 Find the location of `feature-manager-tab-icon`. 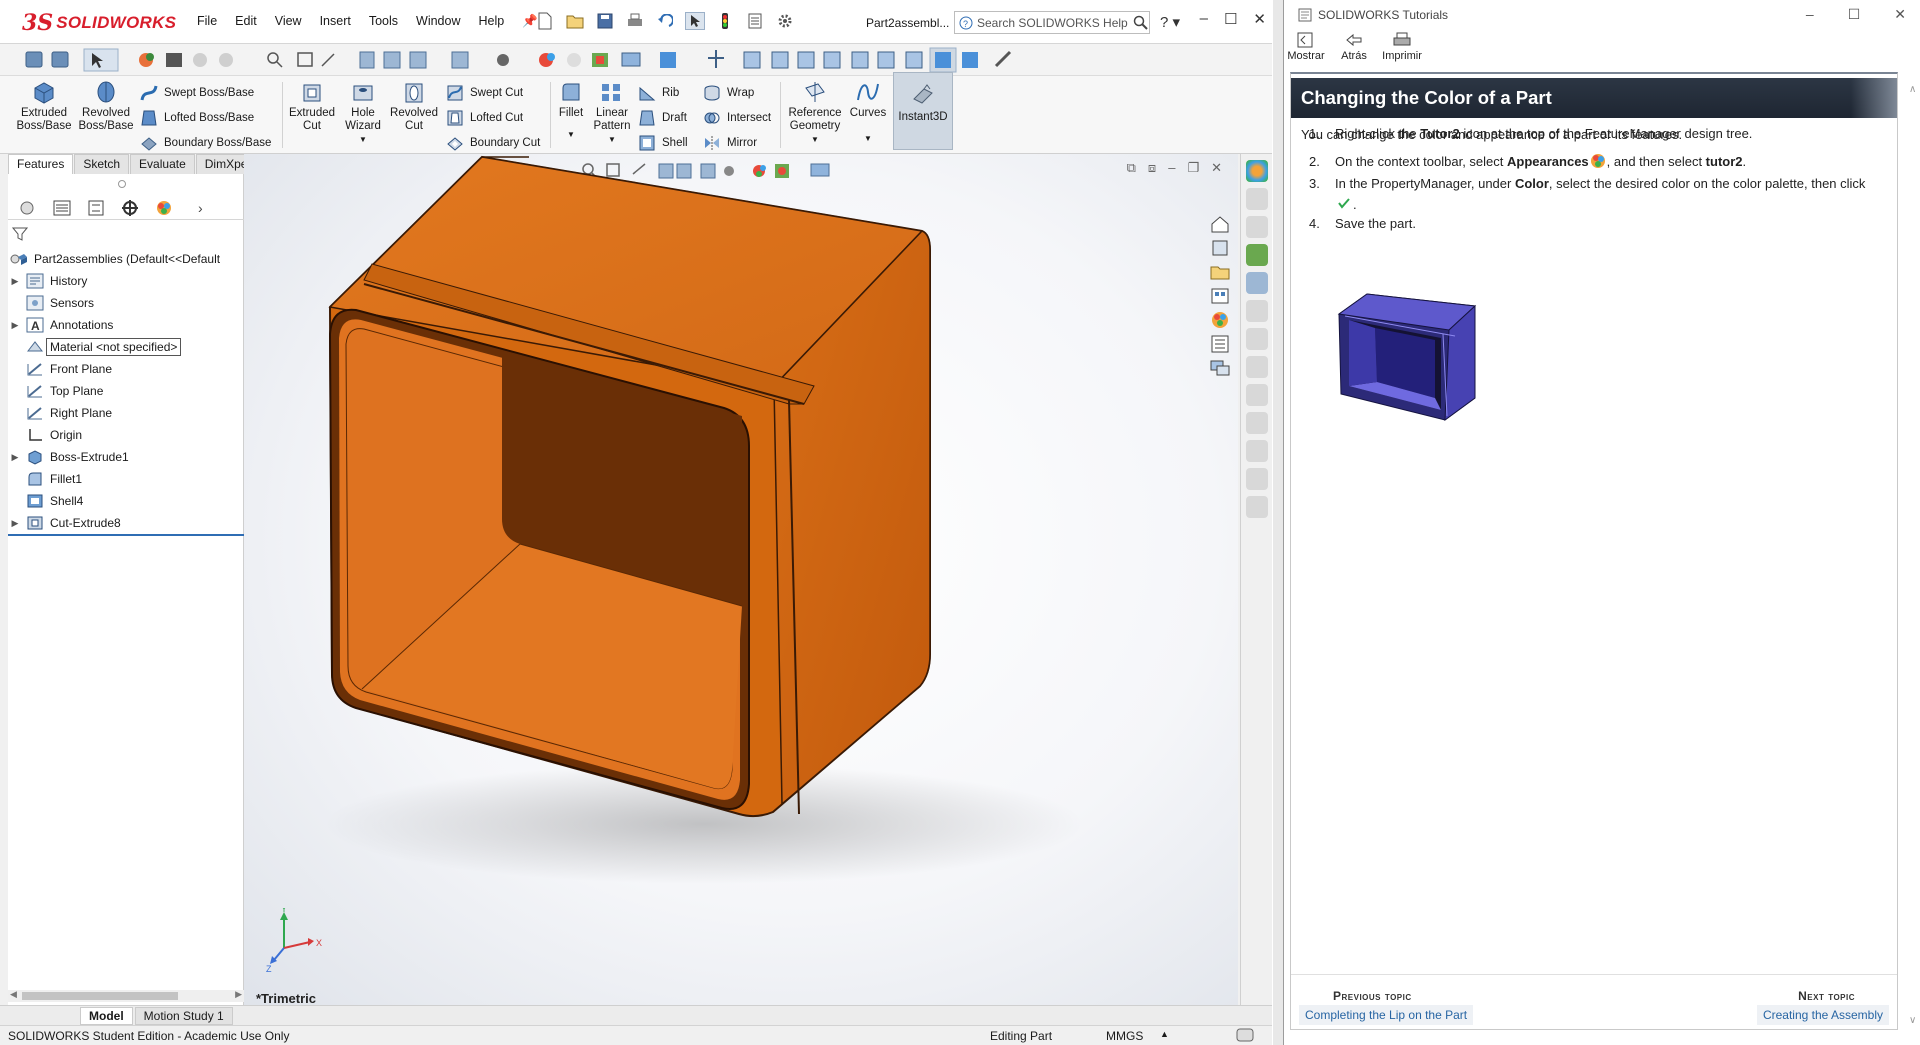

feature-manager-tab-icon is located at coordinates (28, 208).